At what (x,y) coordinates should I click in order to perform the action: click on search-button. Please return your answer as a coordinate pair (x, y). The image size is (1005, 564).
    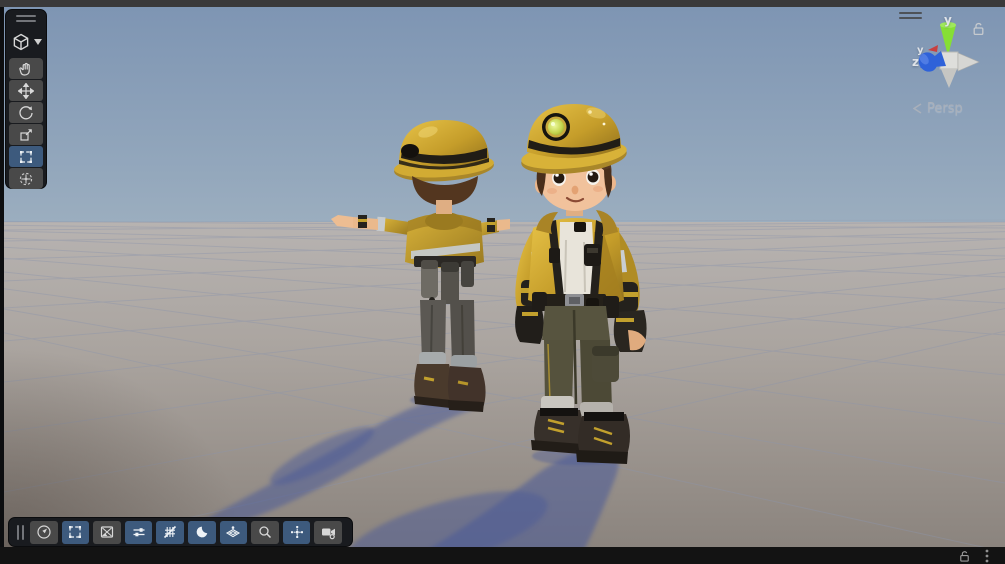
    Looking at the image, I should click on (265, 532).